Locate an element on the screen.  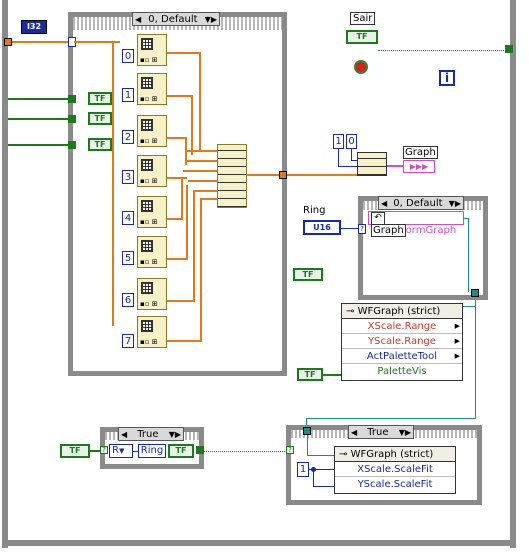
stop-terminal: TF is located at coordinates (362, 37).